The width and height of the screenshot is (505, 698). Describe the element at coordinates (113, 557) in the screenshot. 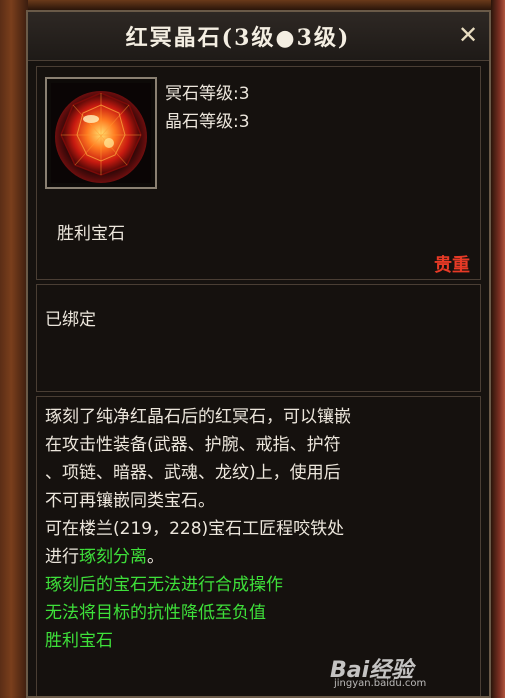

I see `carve-separate-link: 琢刻分离` at that location.